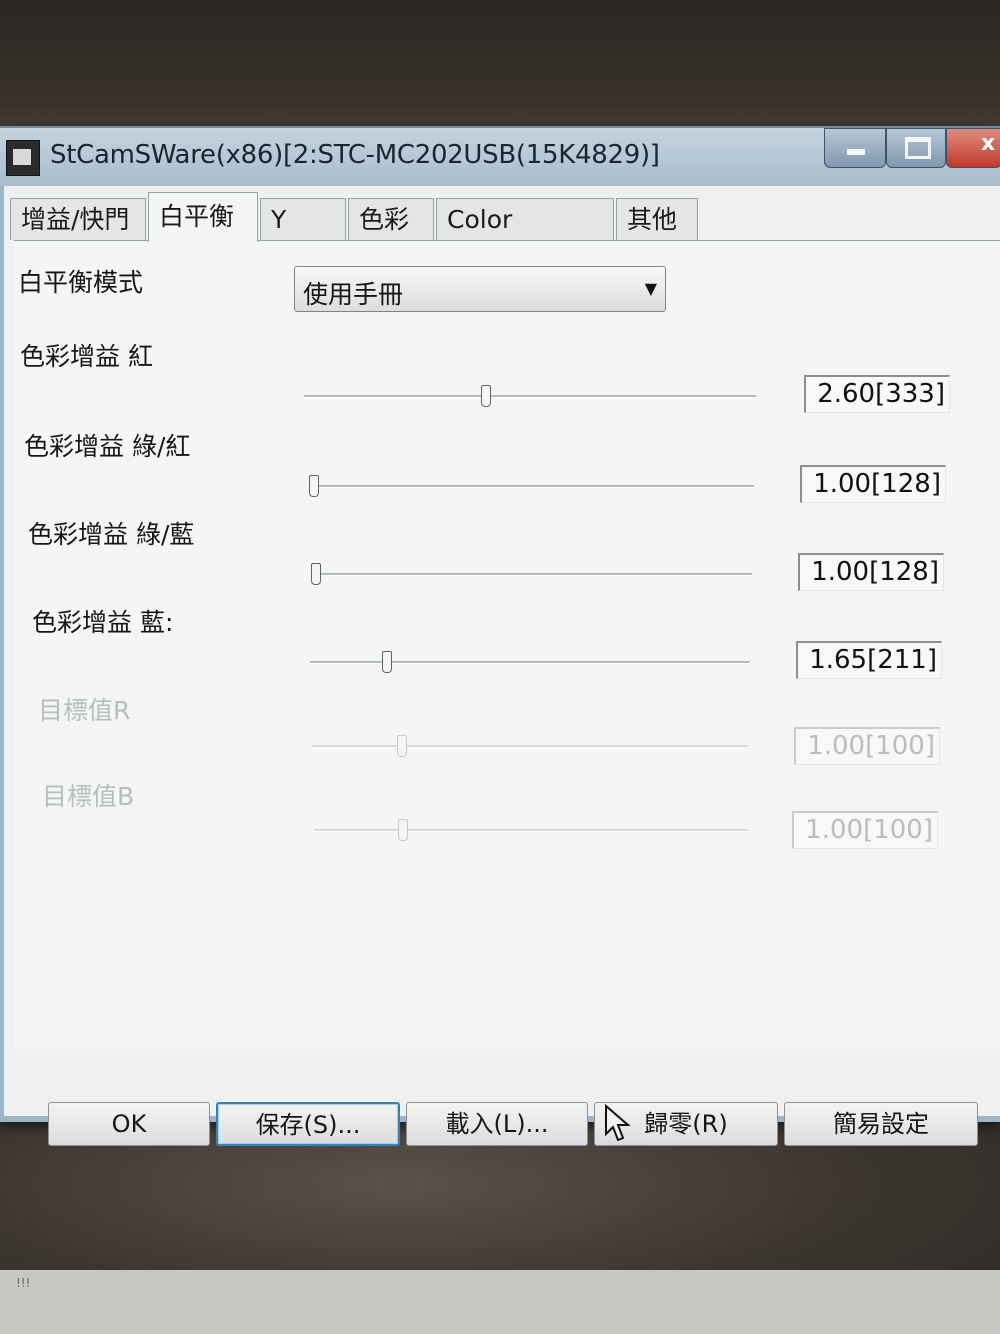  I want to click on tab-white-balance: 白平衡, so click(203, 217).